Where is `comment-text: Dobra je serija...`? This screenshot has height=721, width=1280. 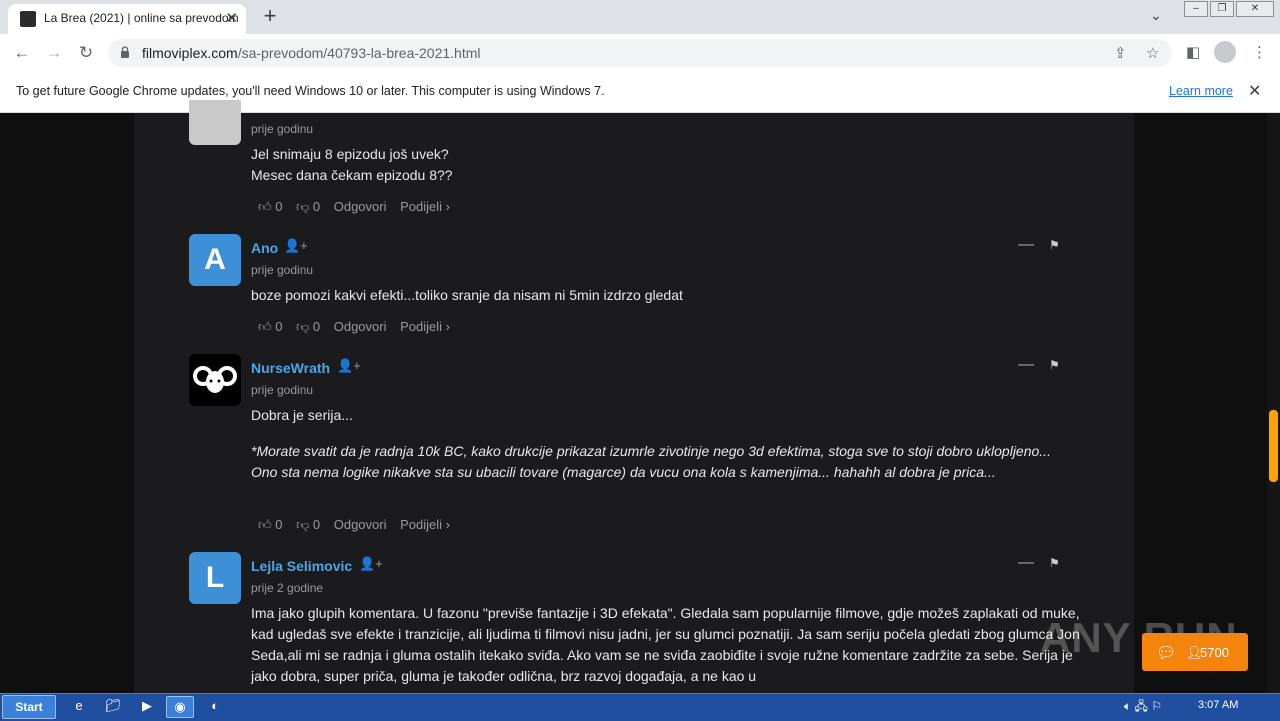 comment-text: Dobra je serija... is located at coordinates (302, 415).